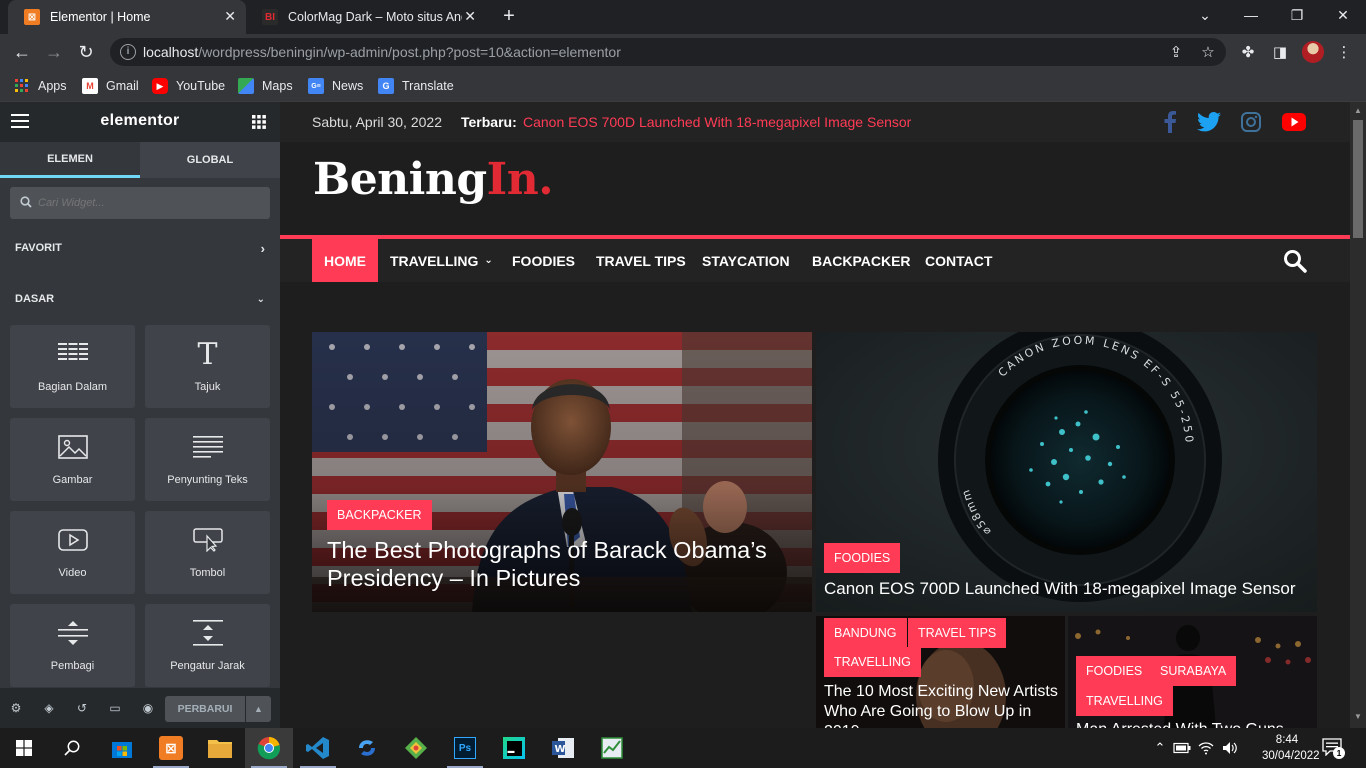  Describe the element at coordinates (1160, 748) in the screenshot. I see `show-hidden-icons-chevron-up-icon: ⌃` at that location.